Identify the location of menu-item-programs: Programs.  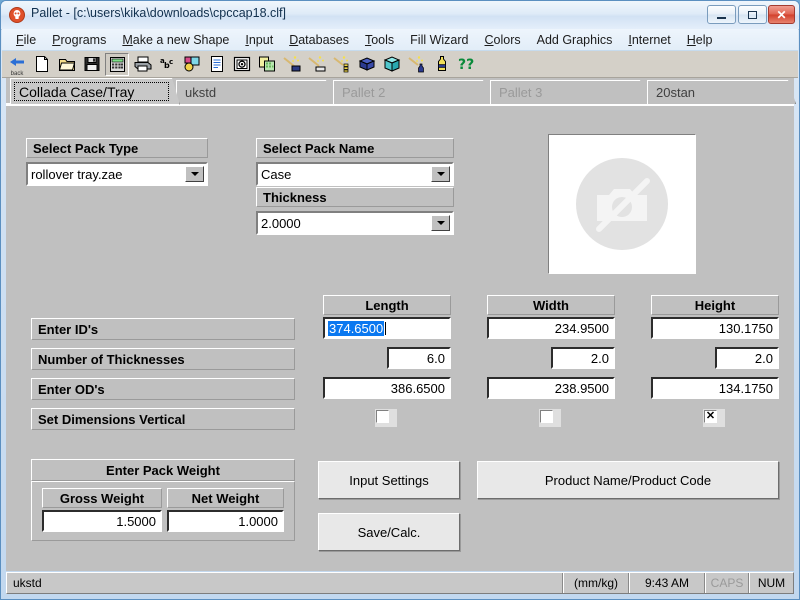
(79, 40).